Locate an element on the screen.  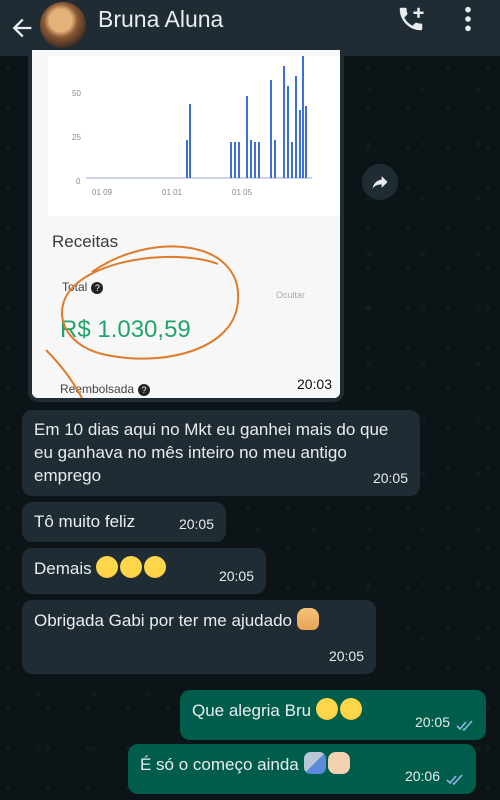
ocultar-label: Ocultar is located at coordinates (291, 295).